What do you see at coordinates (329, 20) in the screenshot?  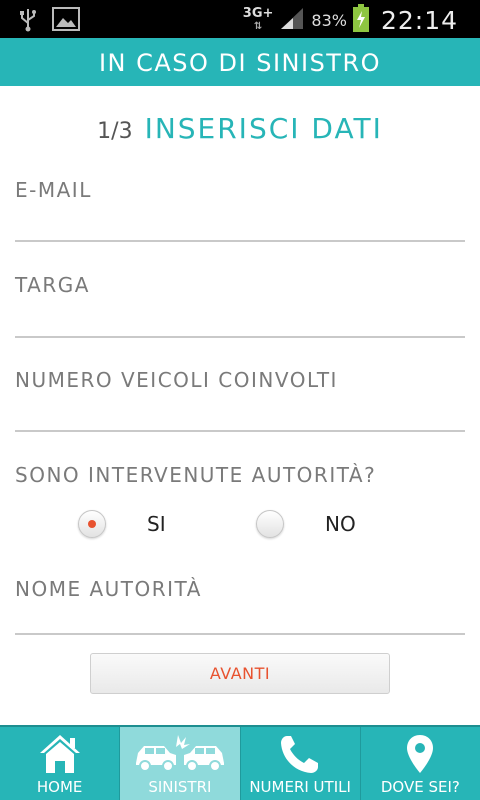 I see `battery-percent: 83%` at bounding box center [329, 20].